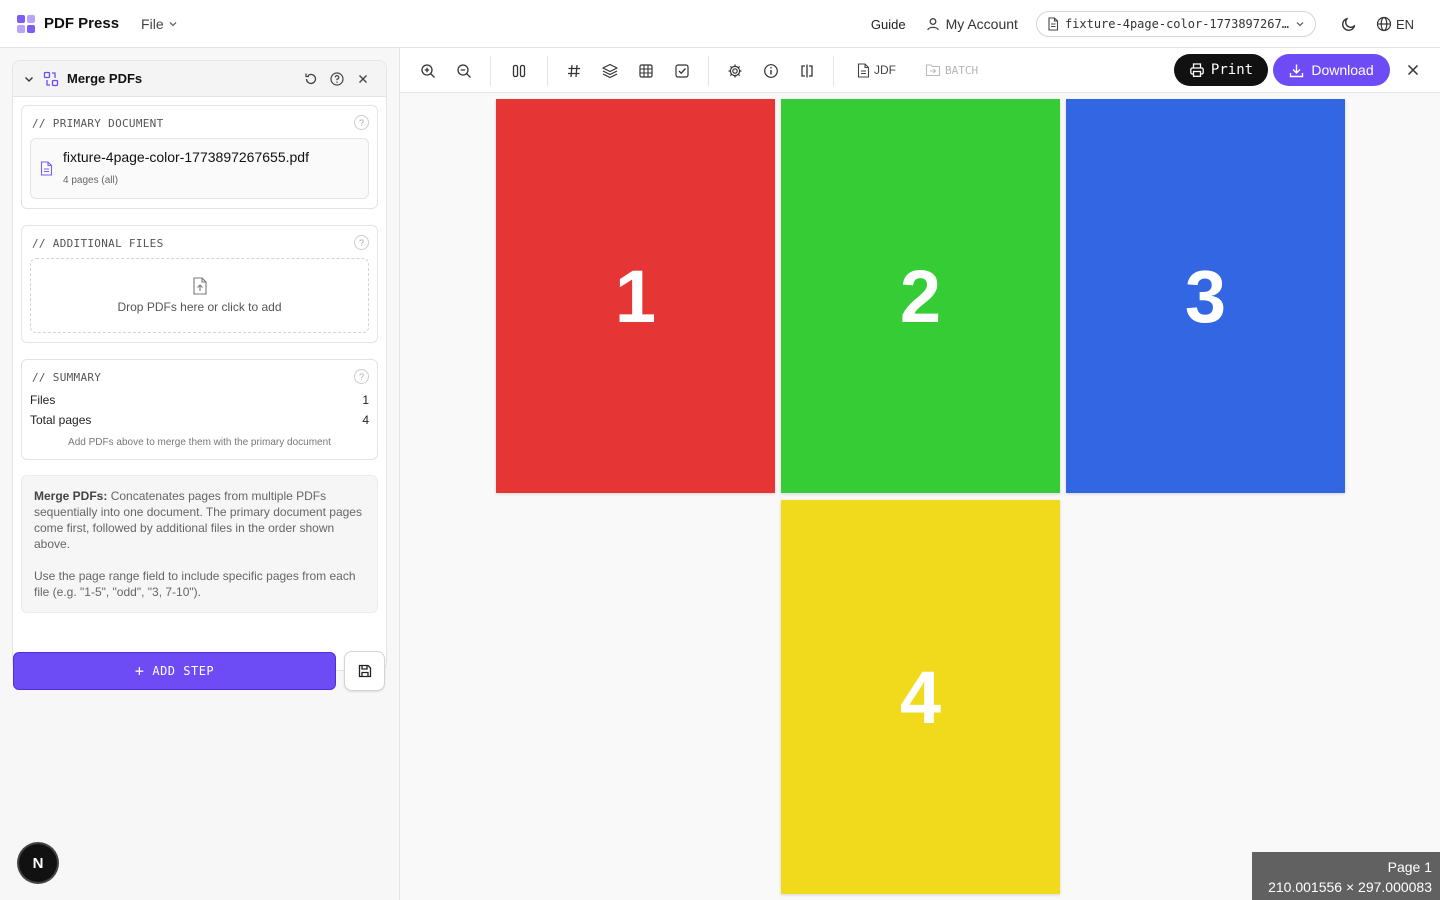 The width and height of the screenshot is (1440, 900). What do you see at coordinates (199, 420) in the screenshot?
I see `summary-pages-row: Total pages 4` at bounding box center [199, 420].